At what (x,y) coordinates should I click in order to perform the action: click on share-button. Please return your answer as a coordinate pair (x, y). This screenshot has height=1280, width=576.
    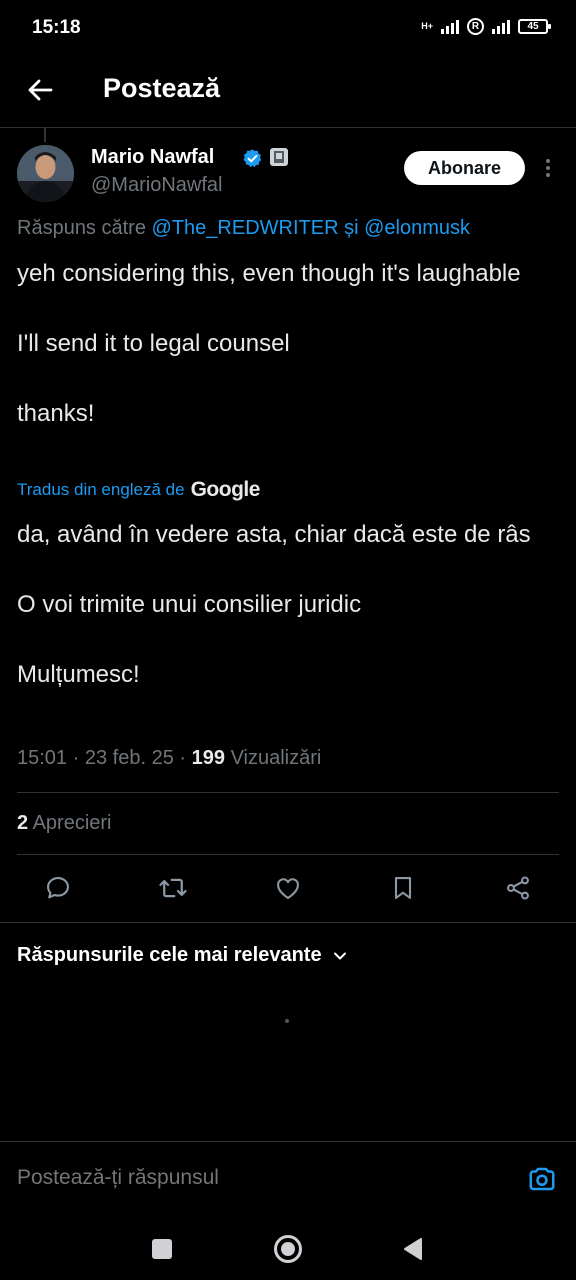
    Looking at the image, I should click on (518, 888).